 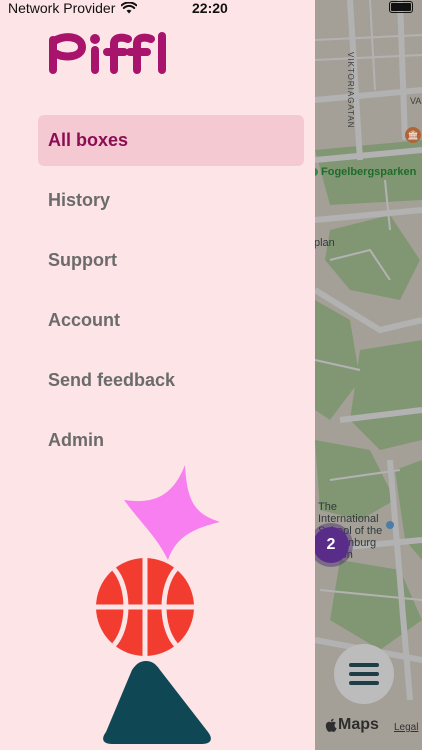 I want to click on piffl-logo-mark, so click(x=107, y=53).